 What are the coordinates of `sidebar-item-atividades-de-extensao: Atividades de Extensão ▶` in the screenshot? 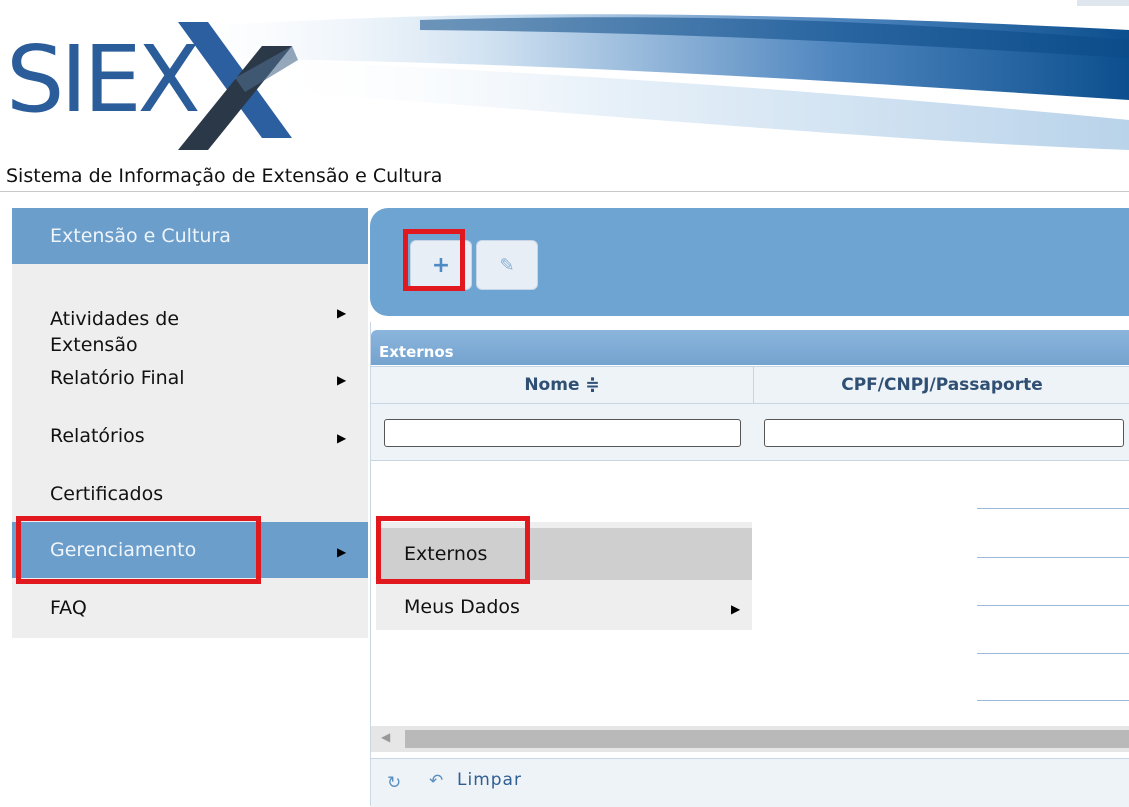 It's located at (190, 315).